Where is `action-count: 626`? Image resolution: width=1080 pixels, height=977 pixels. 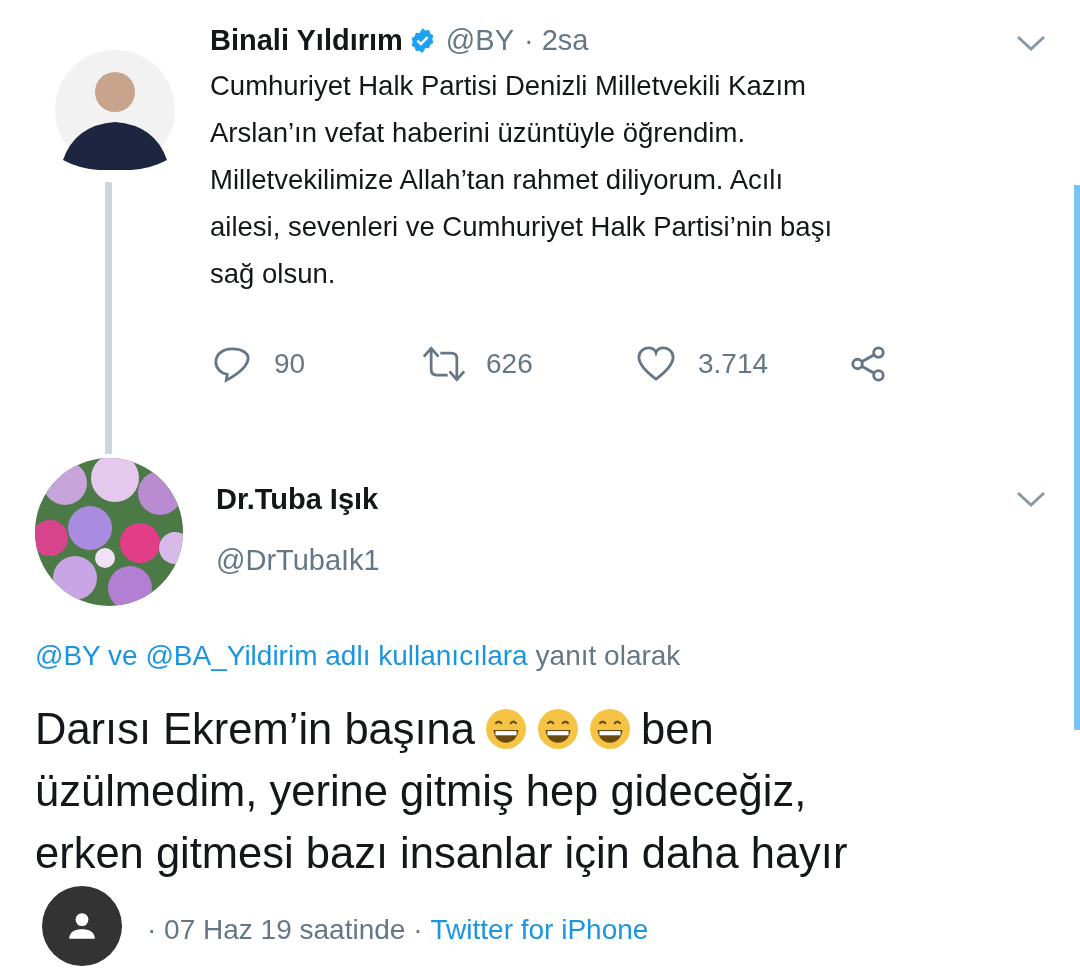 action-count: 626 is located at coordinates (509, 364).